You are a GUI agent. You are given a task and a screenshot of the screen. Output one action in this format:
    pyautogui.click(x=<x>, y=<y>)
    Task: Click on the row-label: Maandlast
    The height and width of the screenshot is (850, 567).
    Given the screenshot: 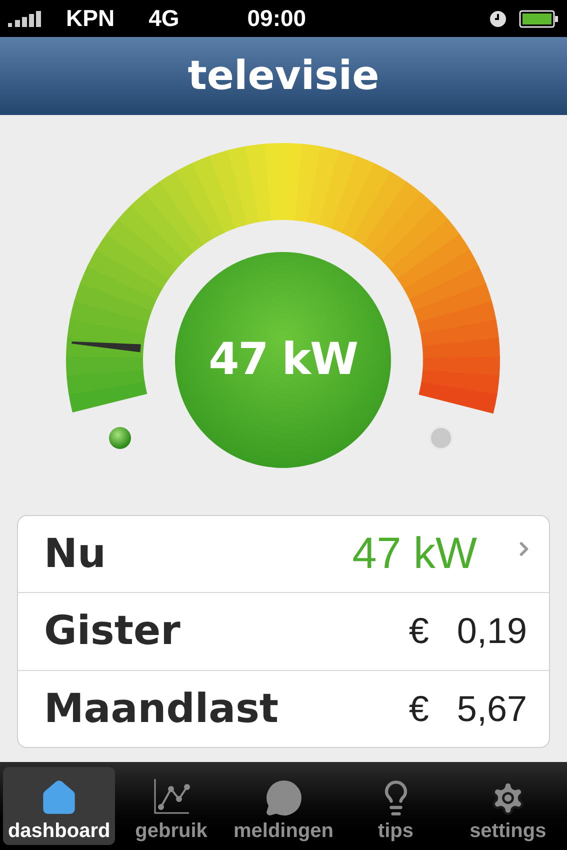 What is the action you would take?
    pyautogui.click(x=161, y=709)
    